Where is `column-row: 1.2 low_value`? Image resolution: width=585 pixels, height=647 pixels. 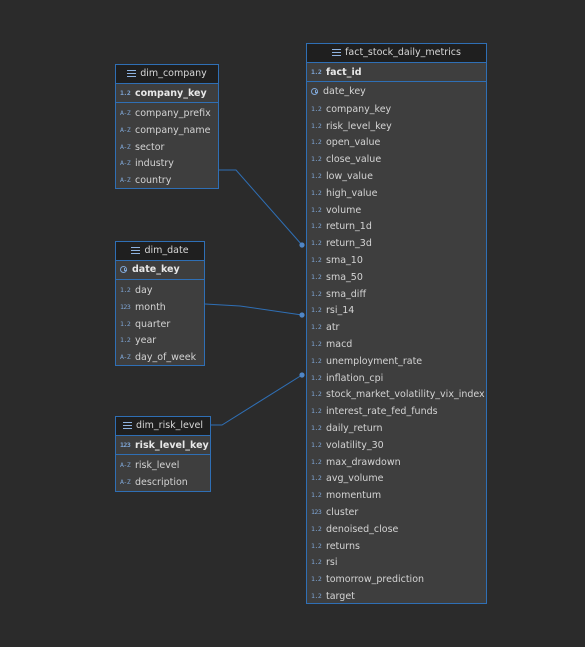 column-row: 1.2 low_value is located at coordinates (396, 176).